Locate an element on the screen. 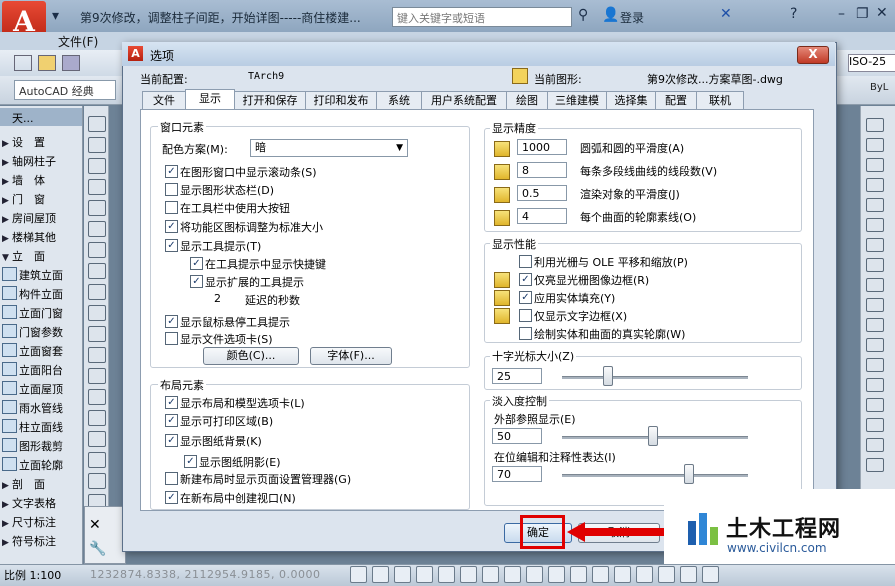  resolution-input: 8 is located at coordinates (542, 170).